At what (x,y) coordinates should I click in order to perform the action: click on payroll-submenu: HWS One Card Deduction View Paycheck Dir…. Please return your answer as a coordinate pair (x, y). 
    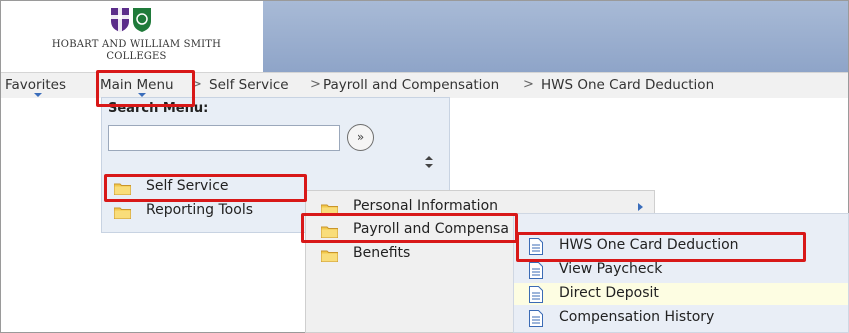
    Looking at the image, I should click on (681, 273).